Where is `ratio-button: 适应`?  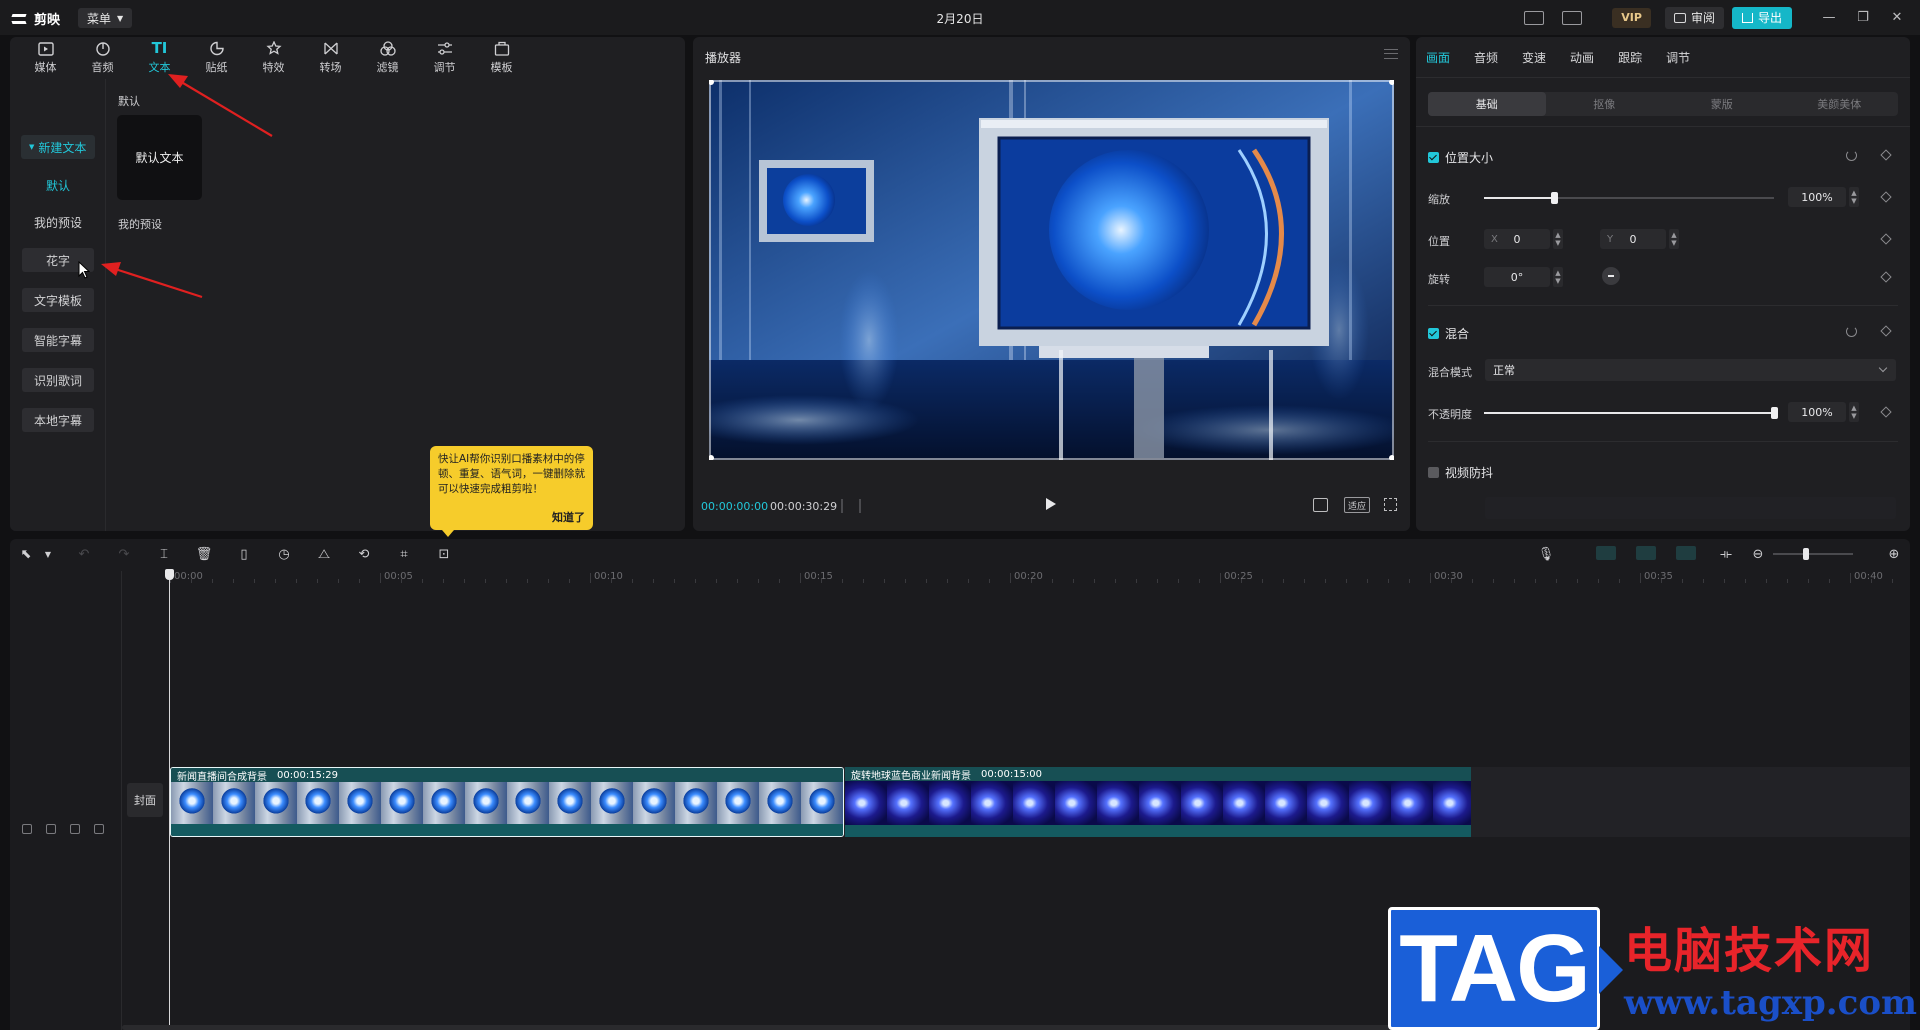 ratio-button: 适应 is located at coordinates (1357, 505).